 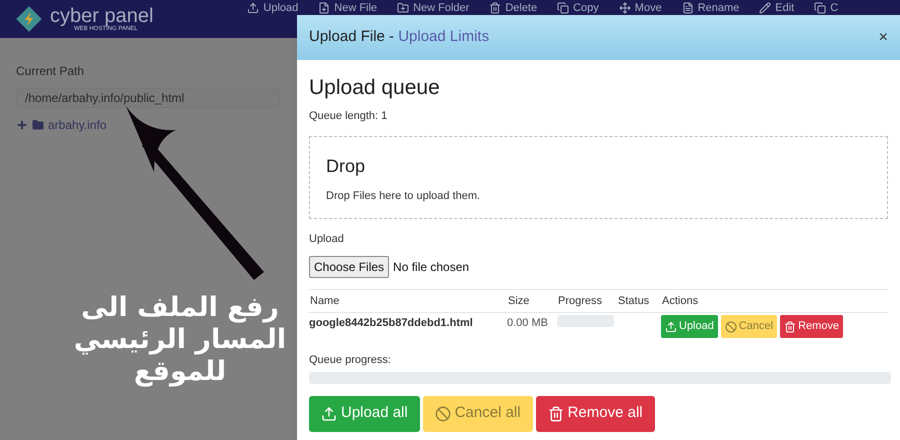 I want to click on upload-limits-link: Upload Limits, so click(x=444, y=37).